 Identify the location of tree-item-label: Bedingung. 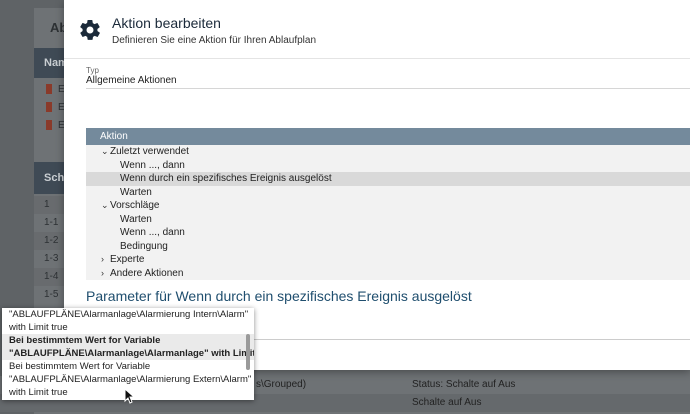
(144, 246).